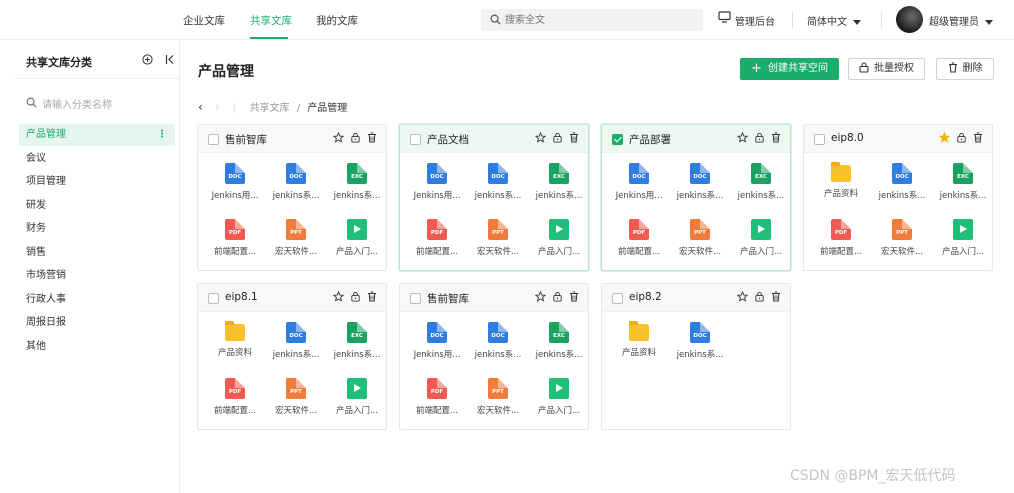 The image size is (1014, 493). Describe the element at coordinates (97, 159) in the screenshot. I see `sidebar-item: 会议` at that location.